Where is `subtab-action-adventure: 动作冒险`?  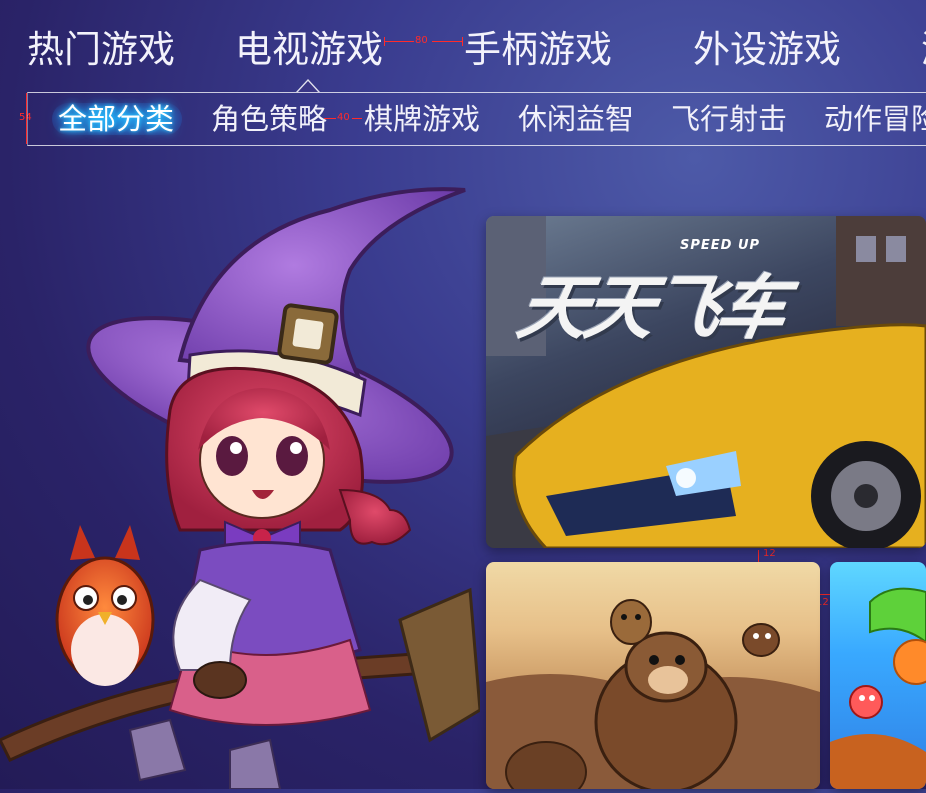
subtab-action-adventure: 动作冒险 is located at coordinates (875, 119).